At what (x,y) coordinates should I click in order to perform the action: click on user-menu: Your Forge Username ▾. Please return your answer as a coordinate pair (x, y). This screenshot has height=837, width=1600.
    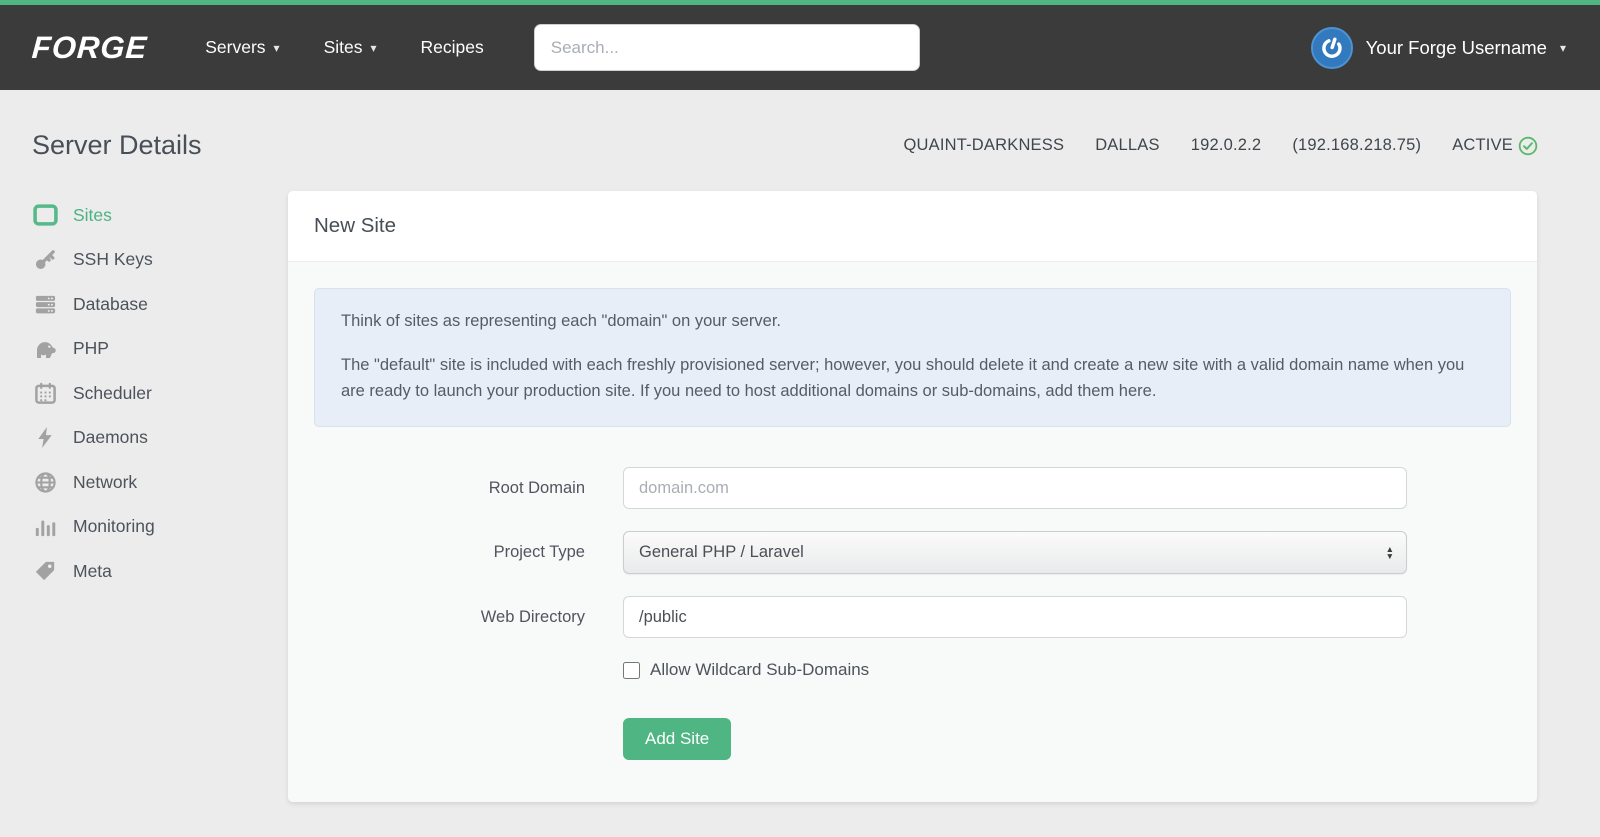
    Looking at the image, I should click on (1438, 47).